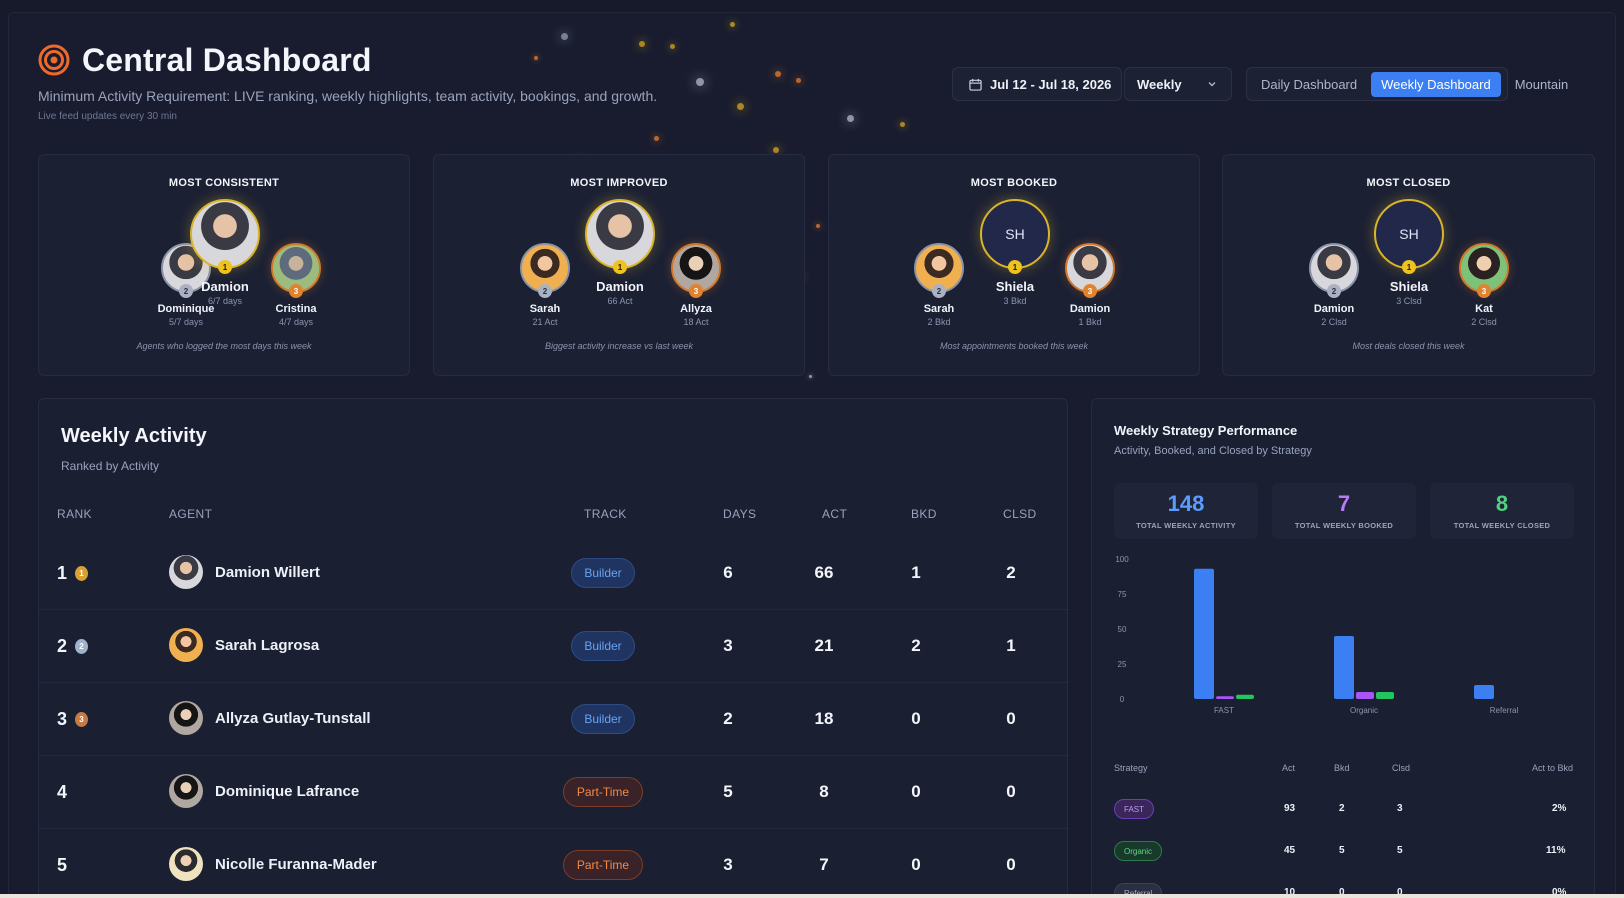 This screenshot has height=898, width=1624. What do you see at coordinates (107, 116) in the screenshot?
I see `live-feed-note: Live feed updates every 30 min` at bounding box center [107, 116].